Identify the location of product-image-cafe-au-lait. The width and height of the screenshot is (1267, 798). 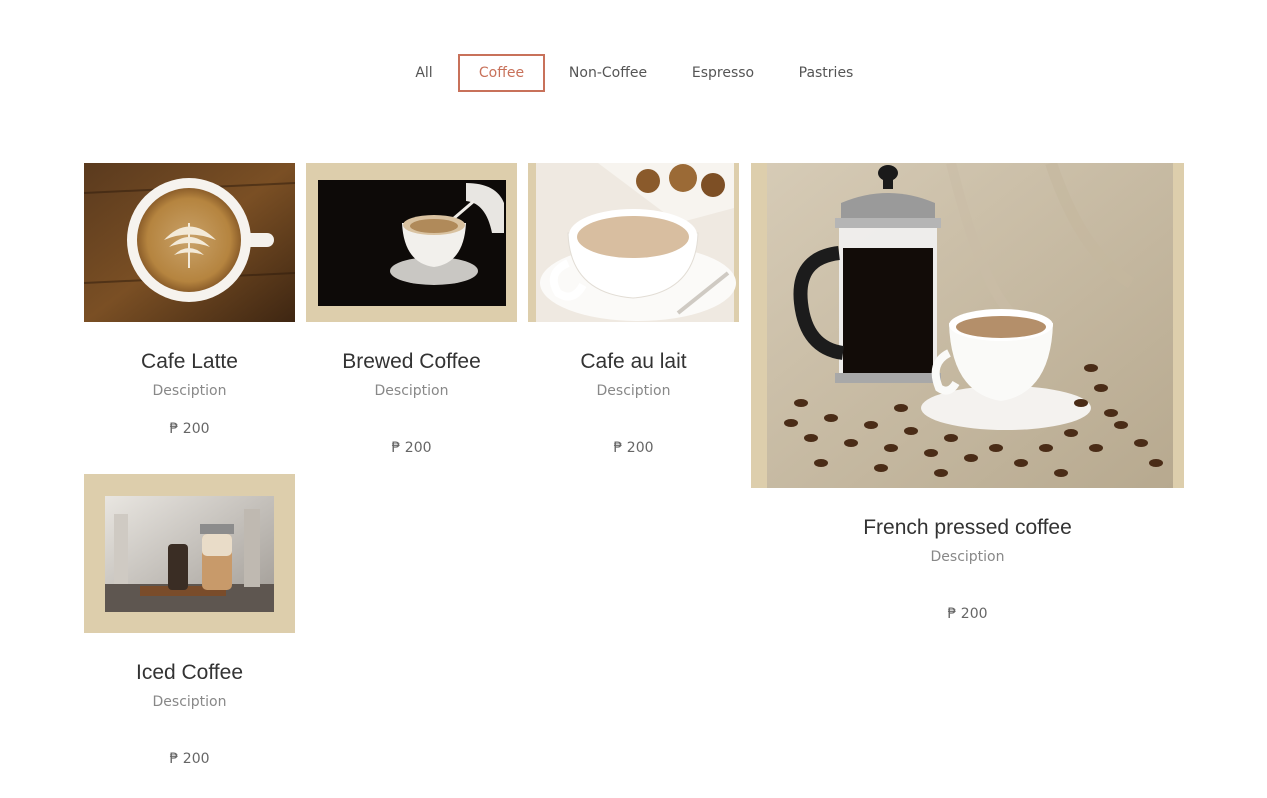
(633, 242).